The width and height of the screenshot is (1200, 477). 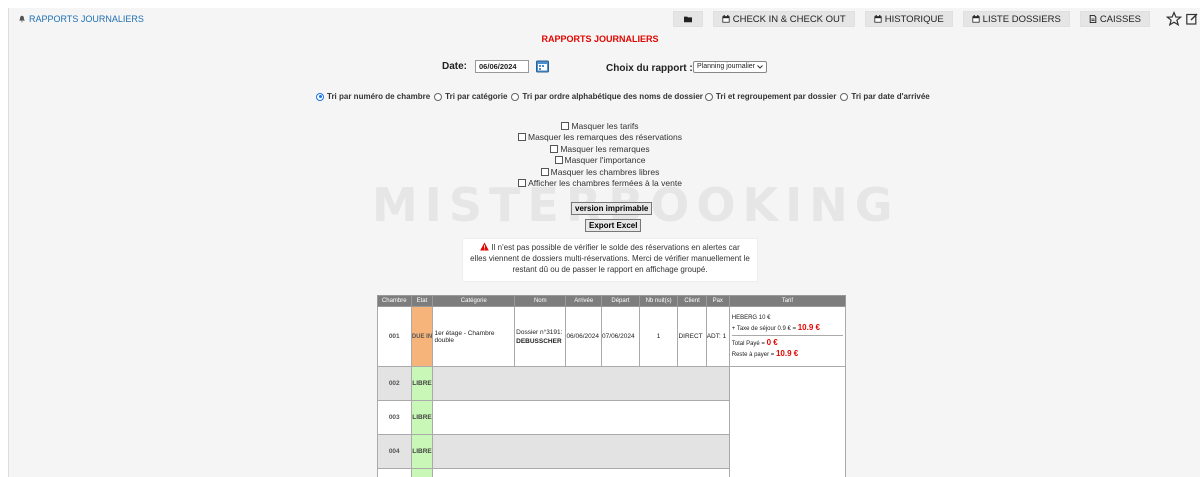 I want to click on sort-radio-category, so click(x=438, y=96).